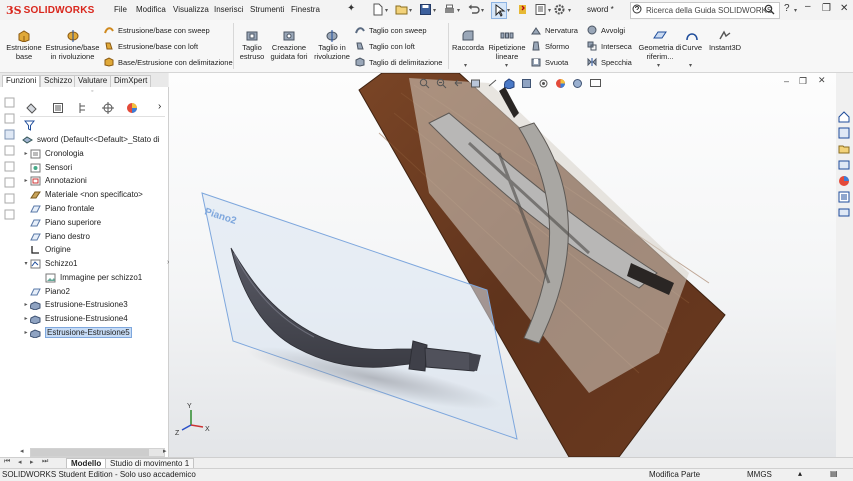  What do you see at coordinates (58, 81) in the screenshot?
I see `tab-sketch: Schizzo` at bounding box center [58, 81].